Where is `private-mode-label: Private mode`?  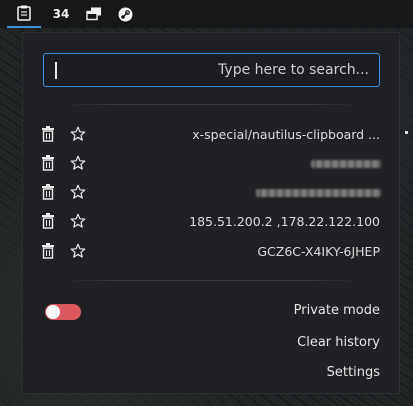 private-mode-label: Private mode is located at coordinates (337, 310).